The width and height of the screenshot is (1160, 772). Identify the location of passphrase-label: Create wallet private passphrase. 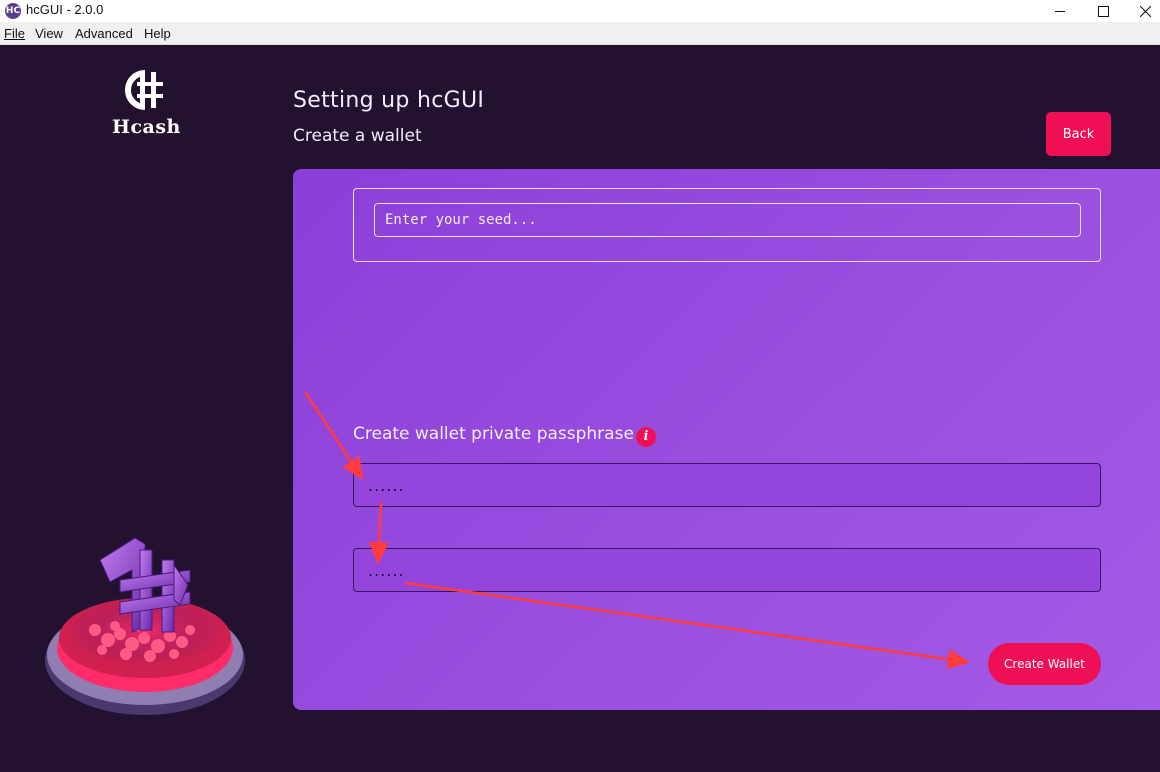
(493, 434).